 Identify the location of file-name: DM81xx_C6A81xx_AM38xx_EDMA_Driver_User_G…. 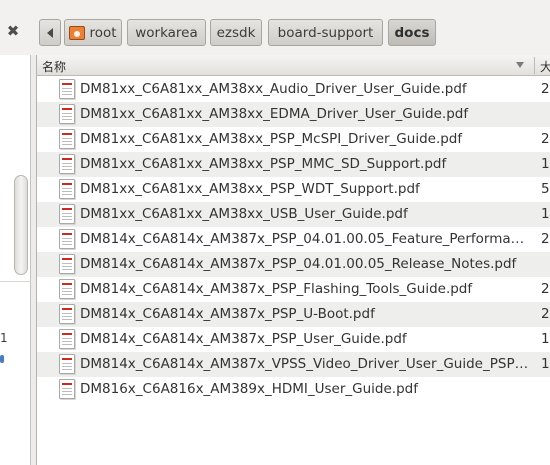
(274, 114).